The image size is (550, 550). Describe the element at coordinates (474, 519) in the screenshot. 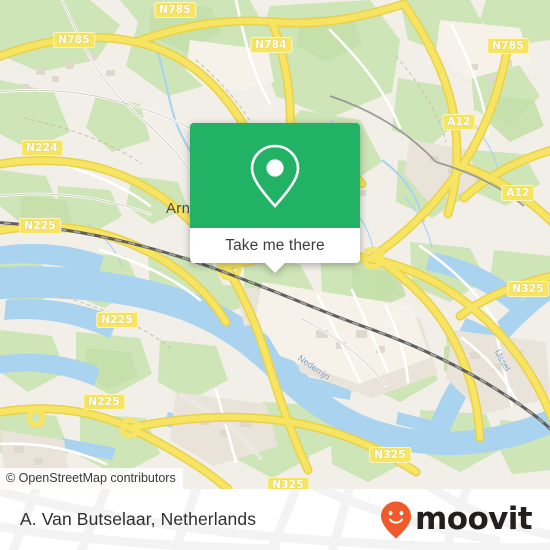

I see `moovit-wordmark: moovit` at that location.